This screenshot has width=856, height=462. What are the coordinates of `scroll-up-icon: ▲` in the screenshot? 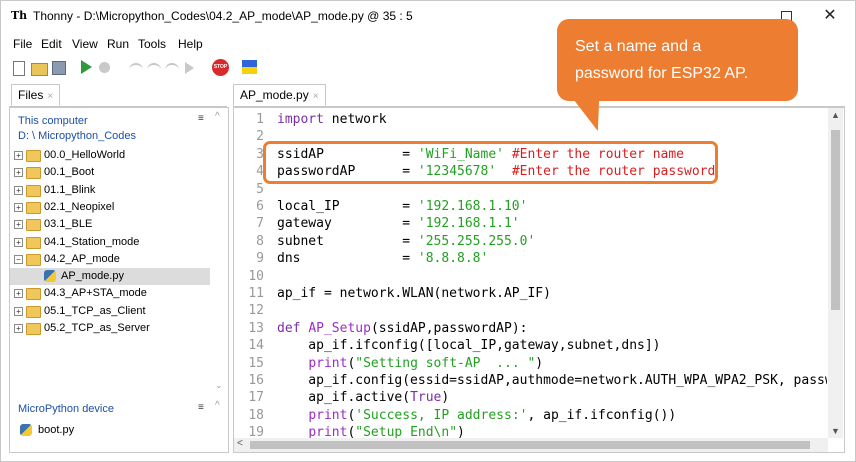 It's located at (835, 115).